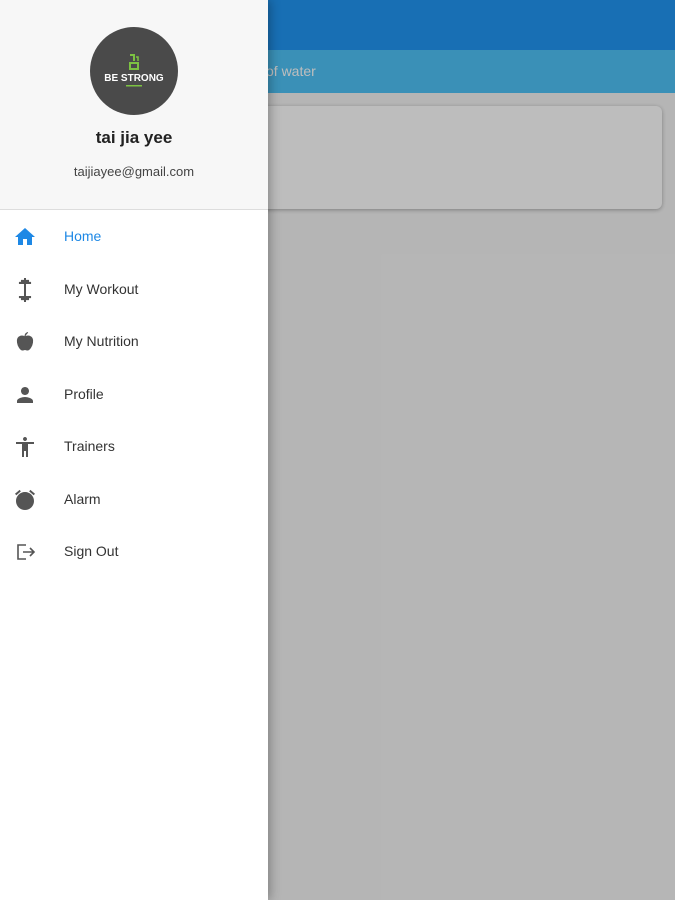 The image size is (675, 900). Describe the element at coordinates (25, 289) in the screenshot. I see `dumbbell-icon` at that location.